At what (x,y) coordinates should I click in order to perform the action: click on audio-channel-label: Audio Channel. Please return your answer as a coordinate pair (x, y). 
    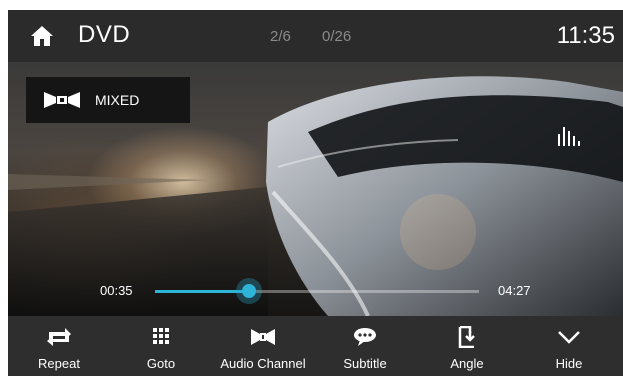
    Looking at the image, I should click on (263, 363).